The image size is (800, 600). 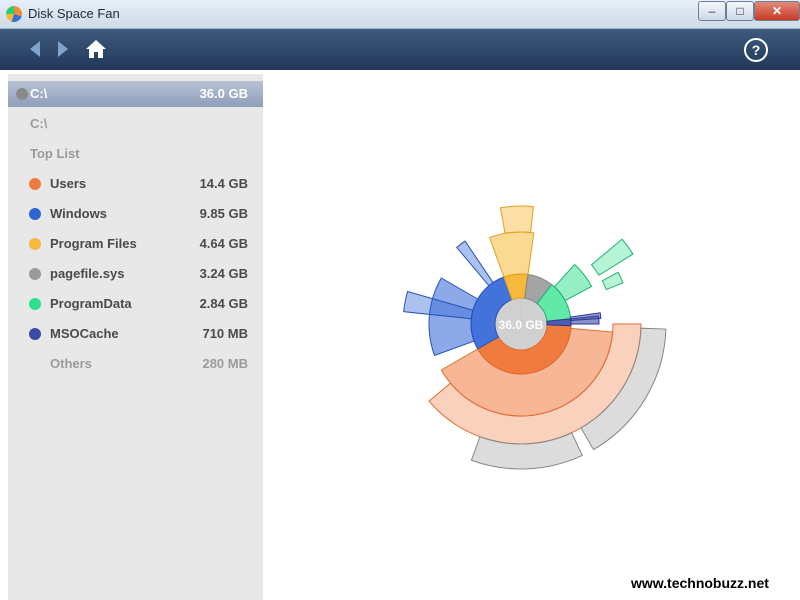 What do you see at coordinates (71, 363) in the screenshot?
I see `item-name: Others` at bounding box center [71, 363].